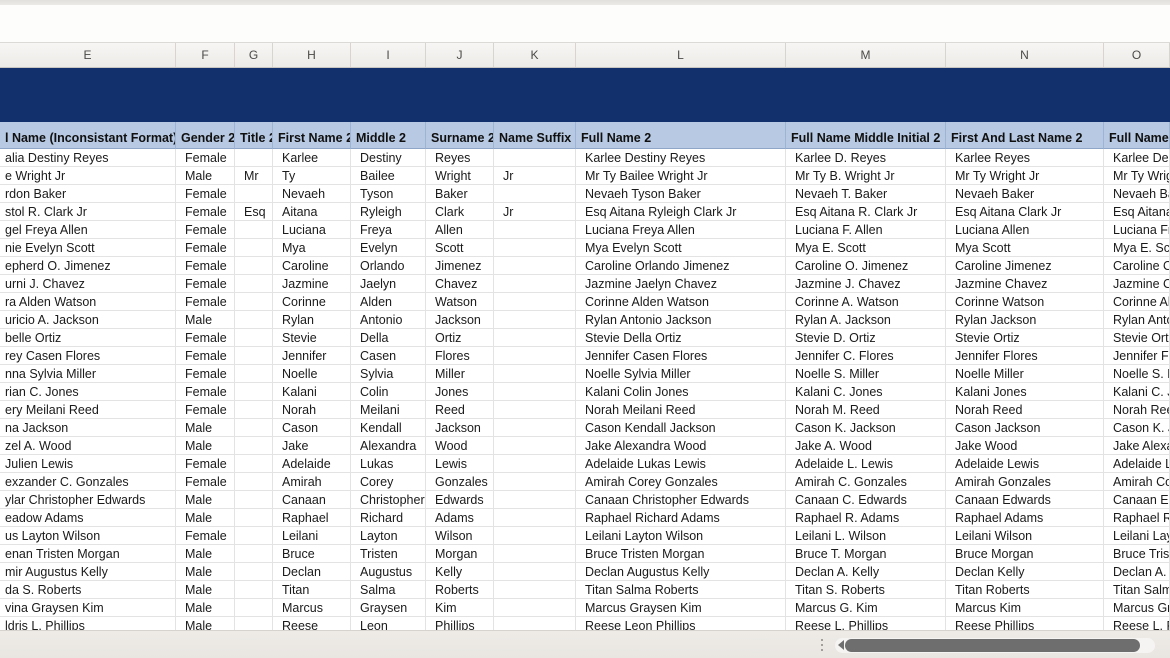 The height and width of the screenshot is (658, 1170). What do you see at coordinates (205, 427) in the screenshot?
I see `cell-f16: Male` at bounding box center [205, 427].